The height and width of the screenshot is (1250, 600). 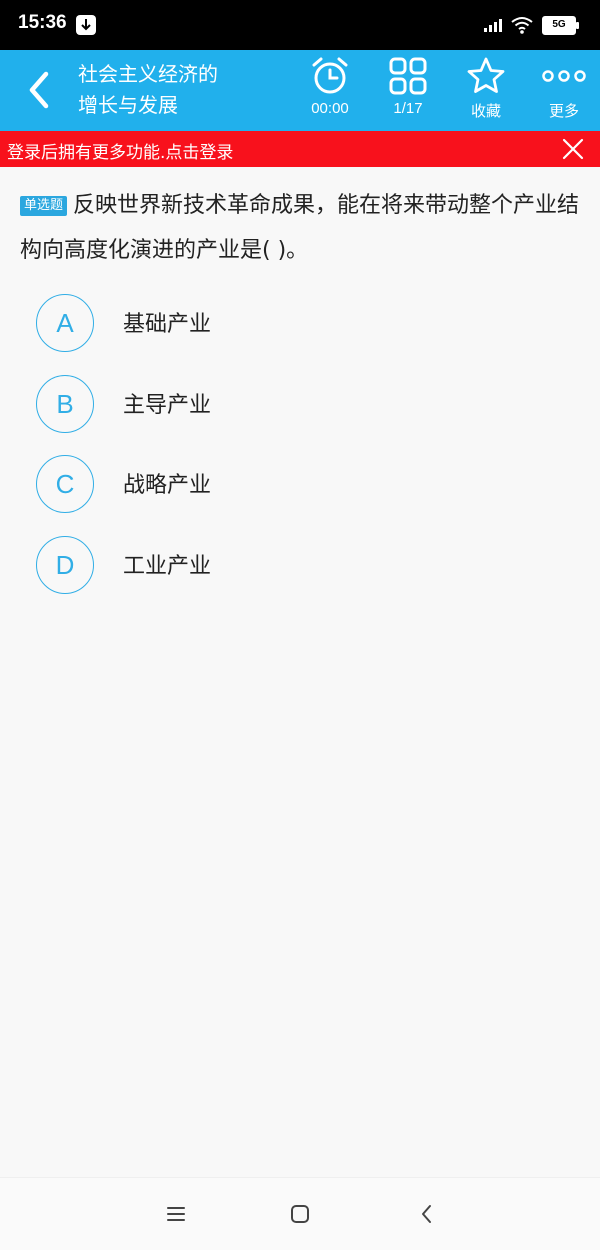 What do you see at coordinates (486, 75) in the screenshot?
I see `star-icon` at bounding box center [486, 75].